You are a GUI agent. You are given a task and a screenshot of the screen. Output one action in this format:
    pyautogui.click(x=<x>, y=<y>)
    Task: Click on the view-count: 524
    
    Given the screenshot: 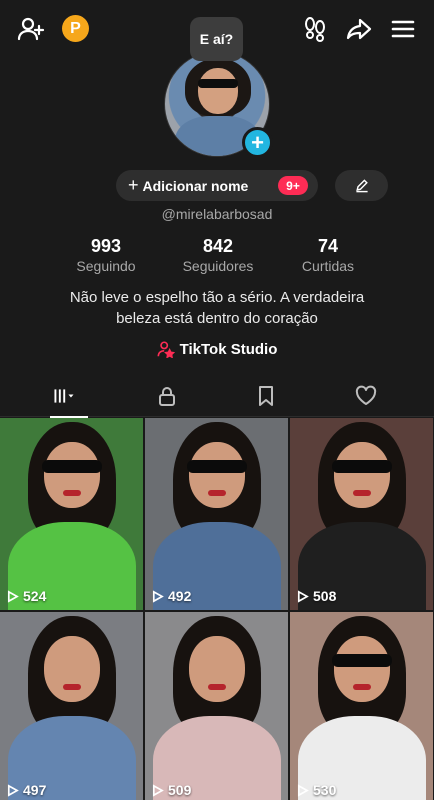 What is the action you would take?
    pyautogui.click(x=26, y=596)
    